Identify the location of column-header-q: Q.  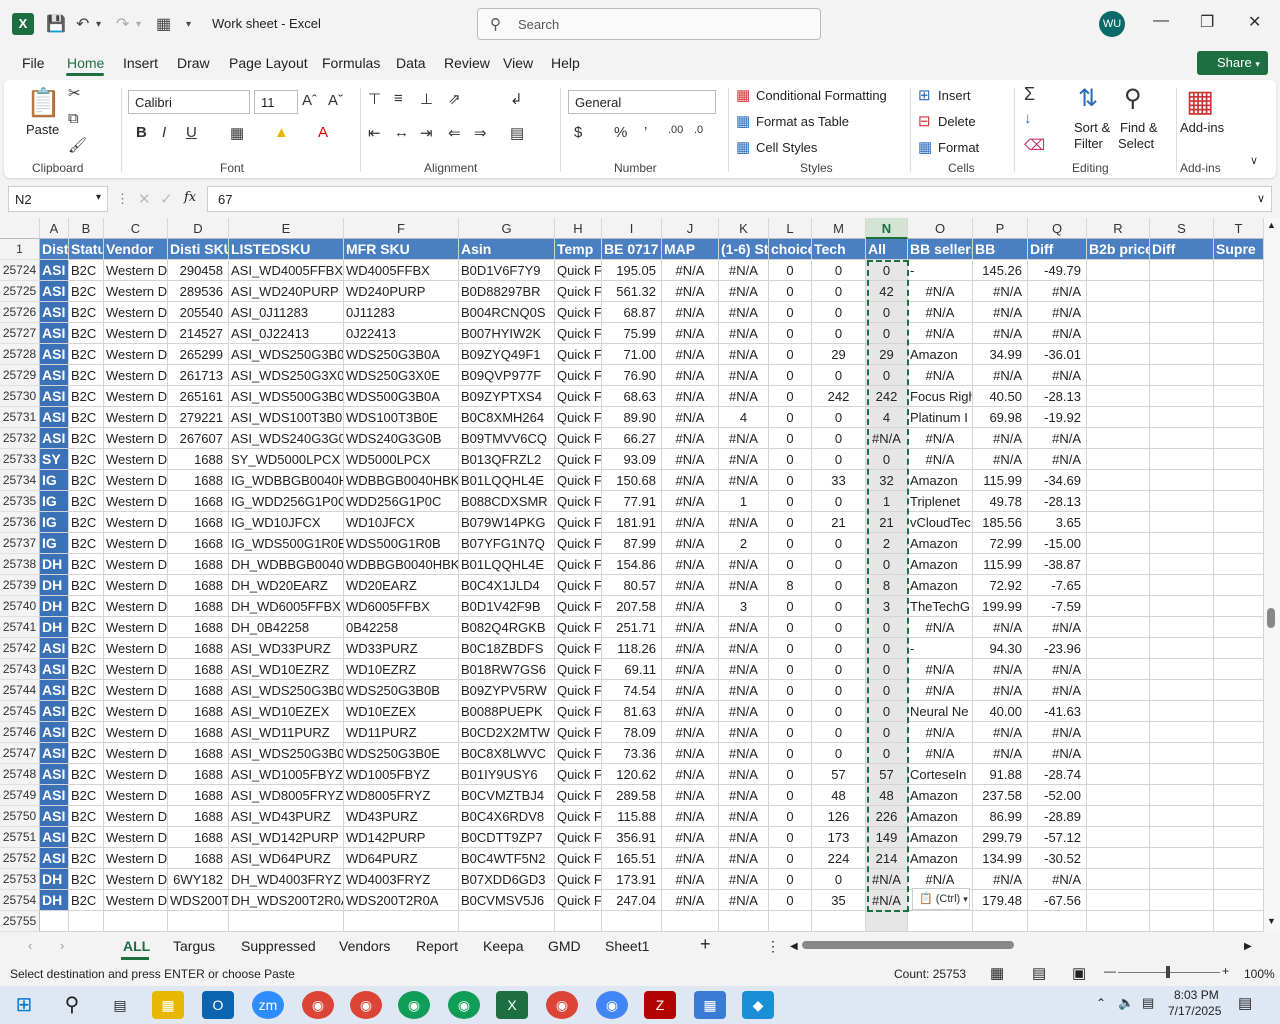
(1057, 228).